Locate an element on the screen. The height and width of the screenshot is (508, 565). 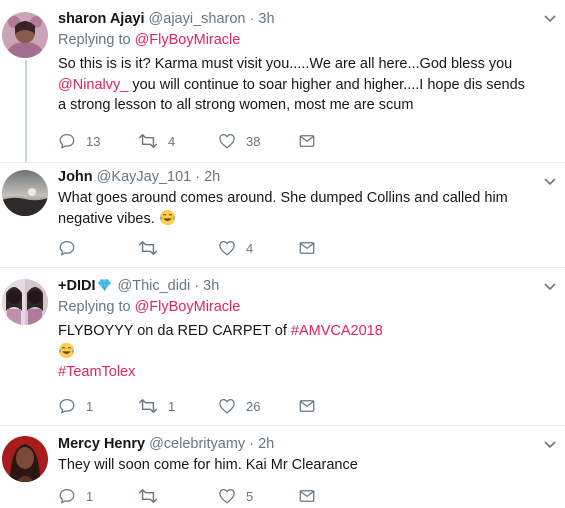
thread-line is located at coordinates (26, 111).